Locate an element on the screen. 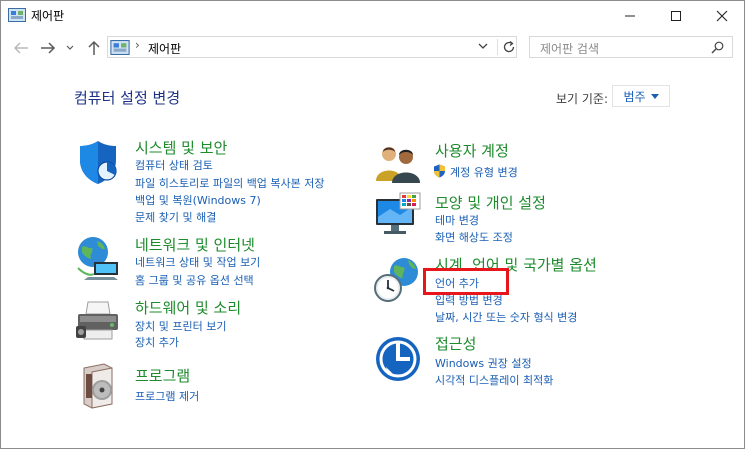 Image resolution: width=745 pixels, height=449 pixels. users-icon is located at coordinates (398, 163).